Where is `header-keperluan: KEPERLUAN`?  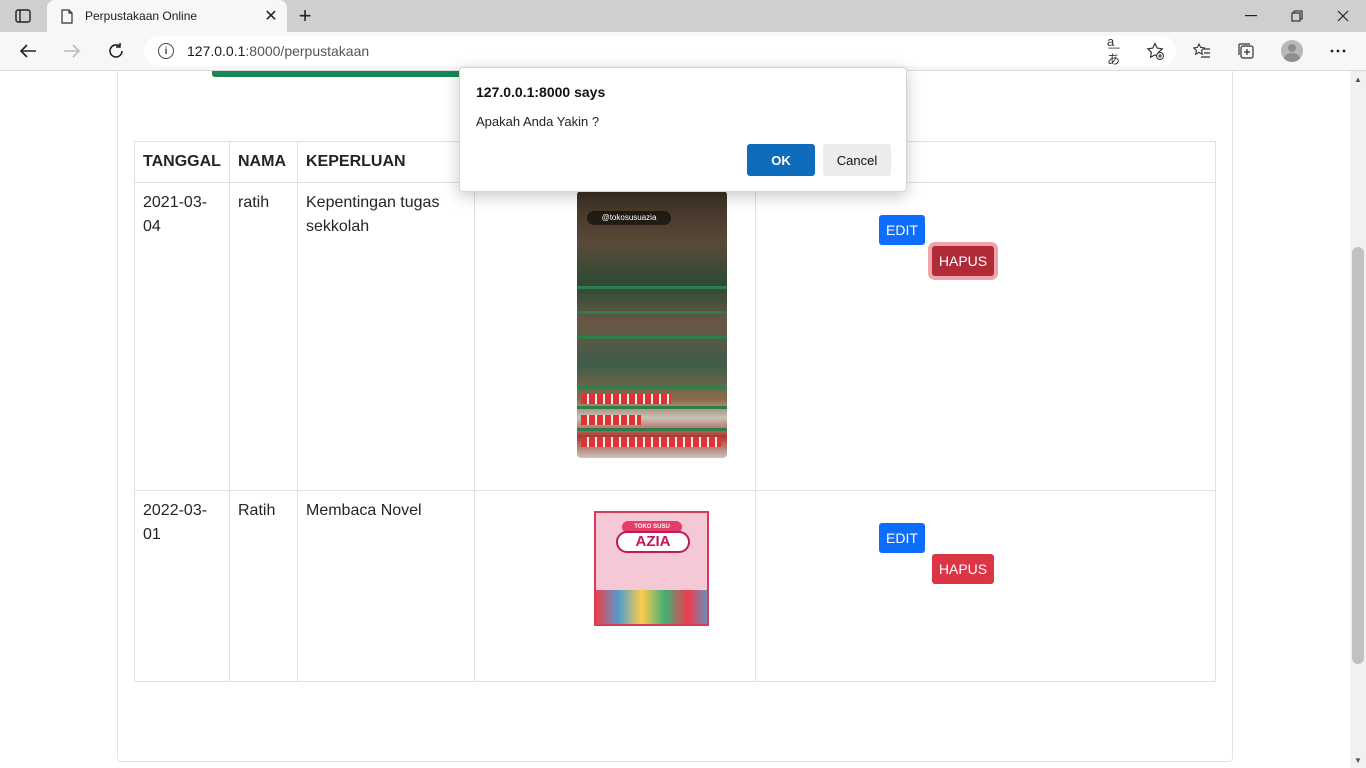
header-keperluan: KEPERLUAN is located at coordinates (386, 162).